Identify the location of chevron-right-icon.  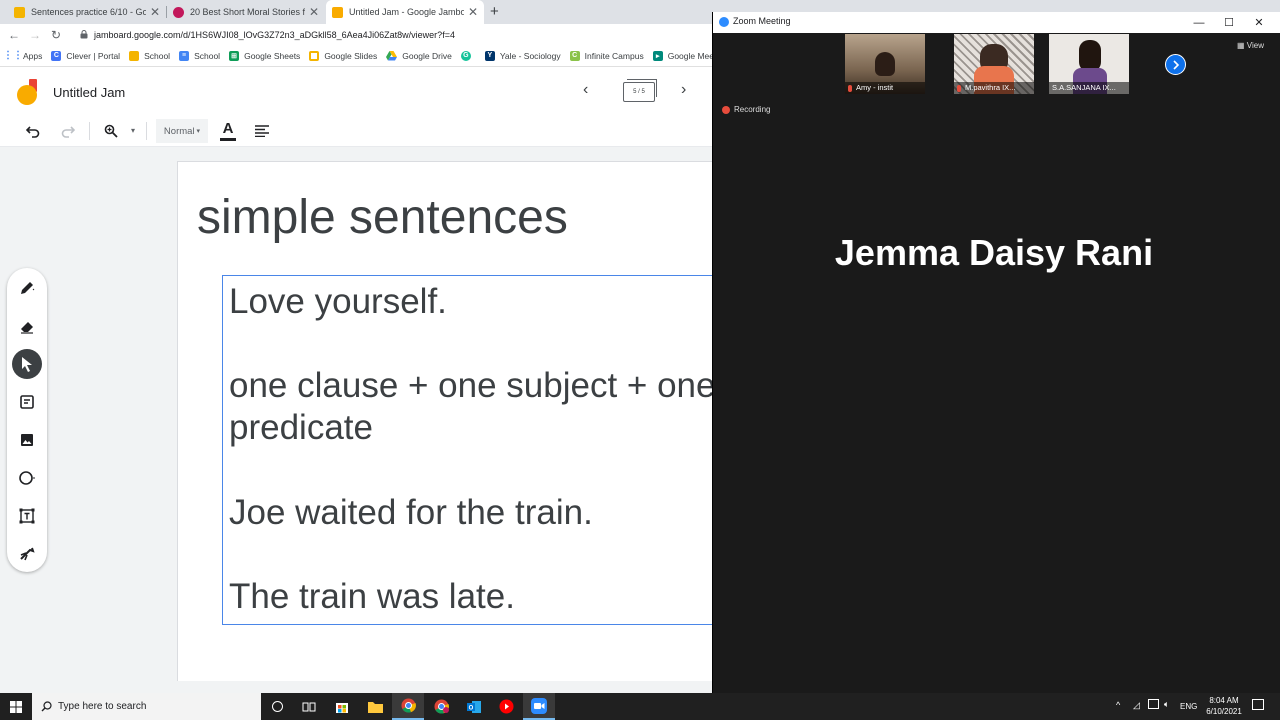
(1175, 64).